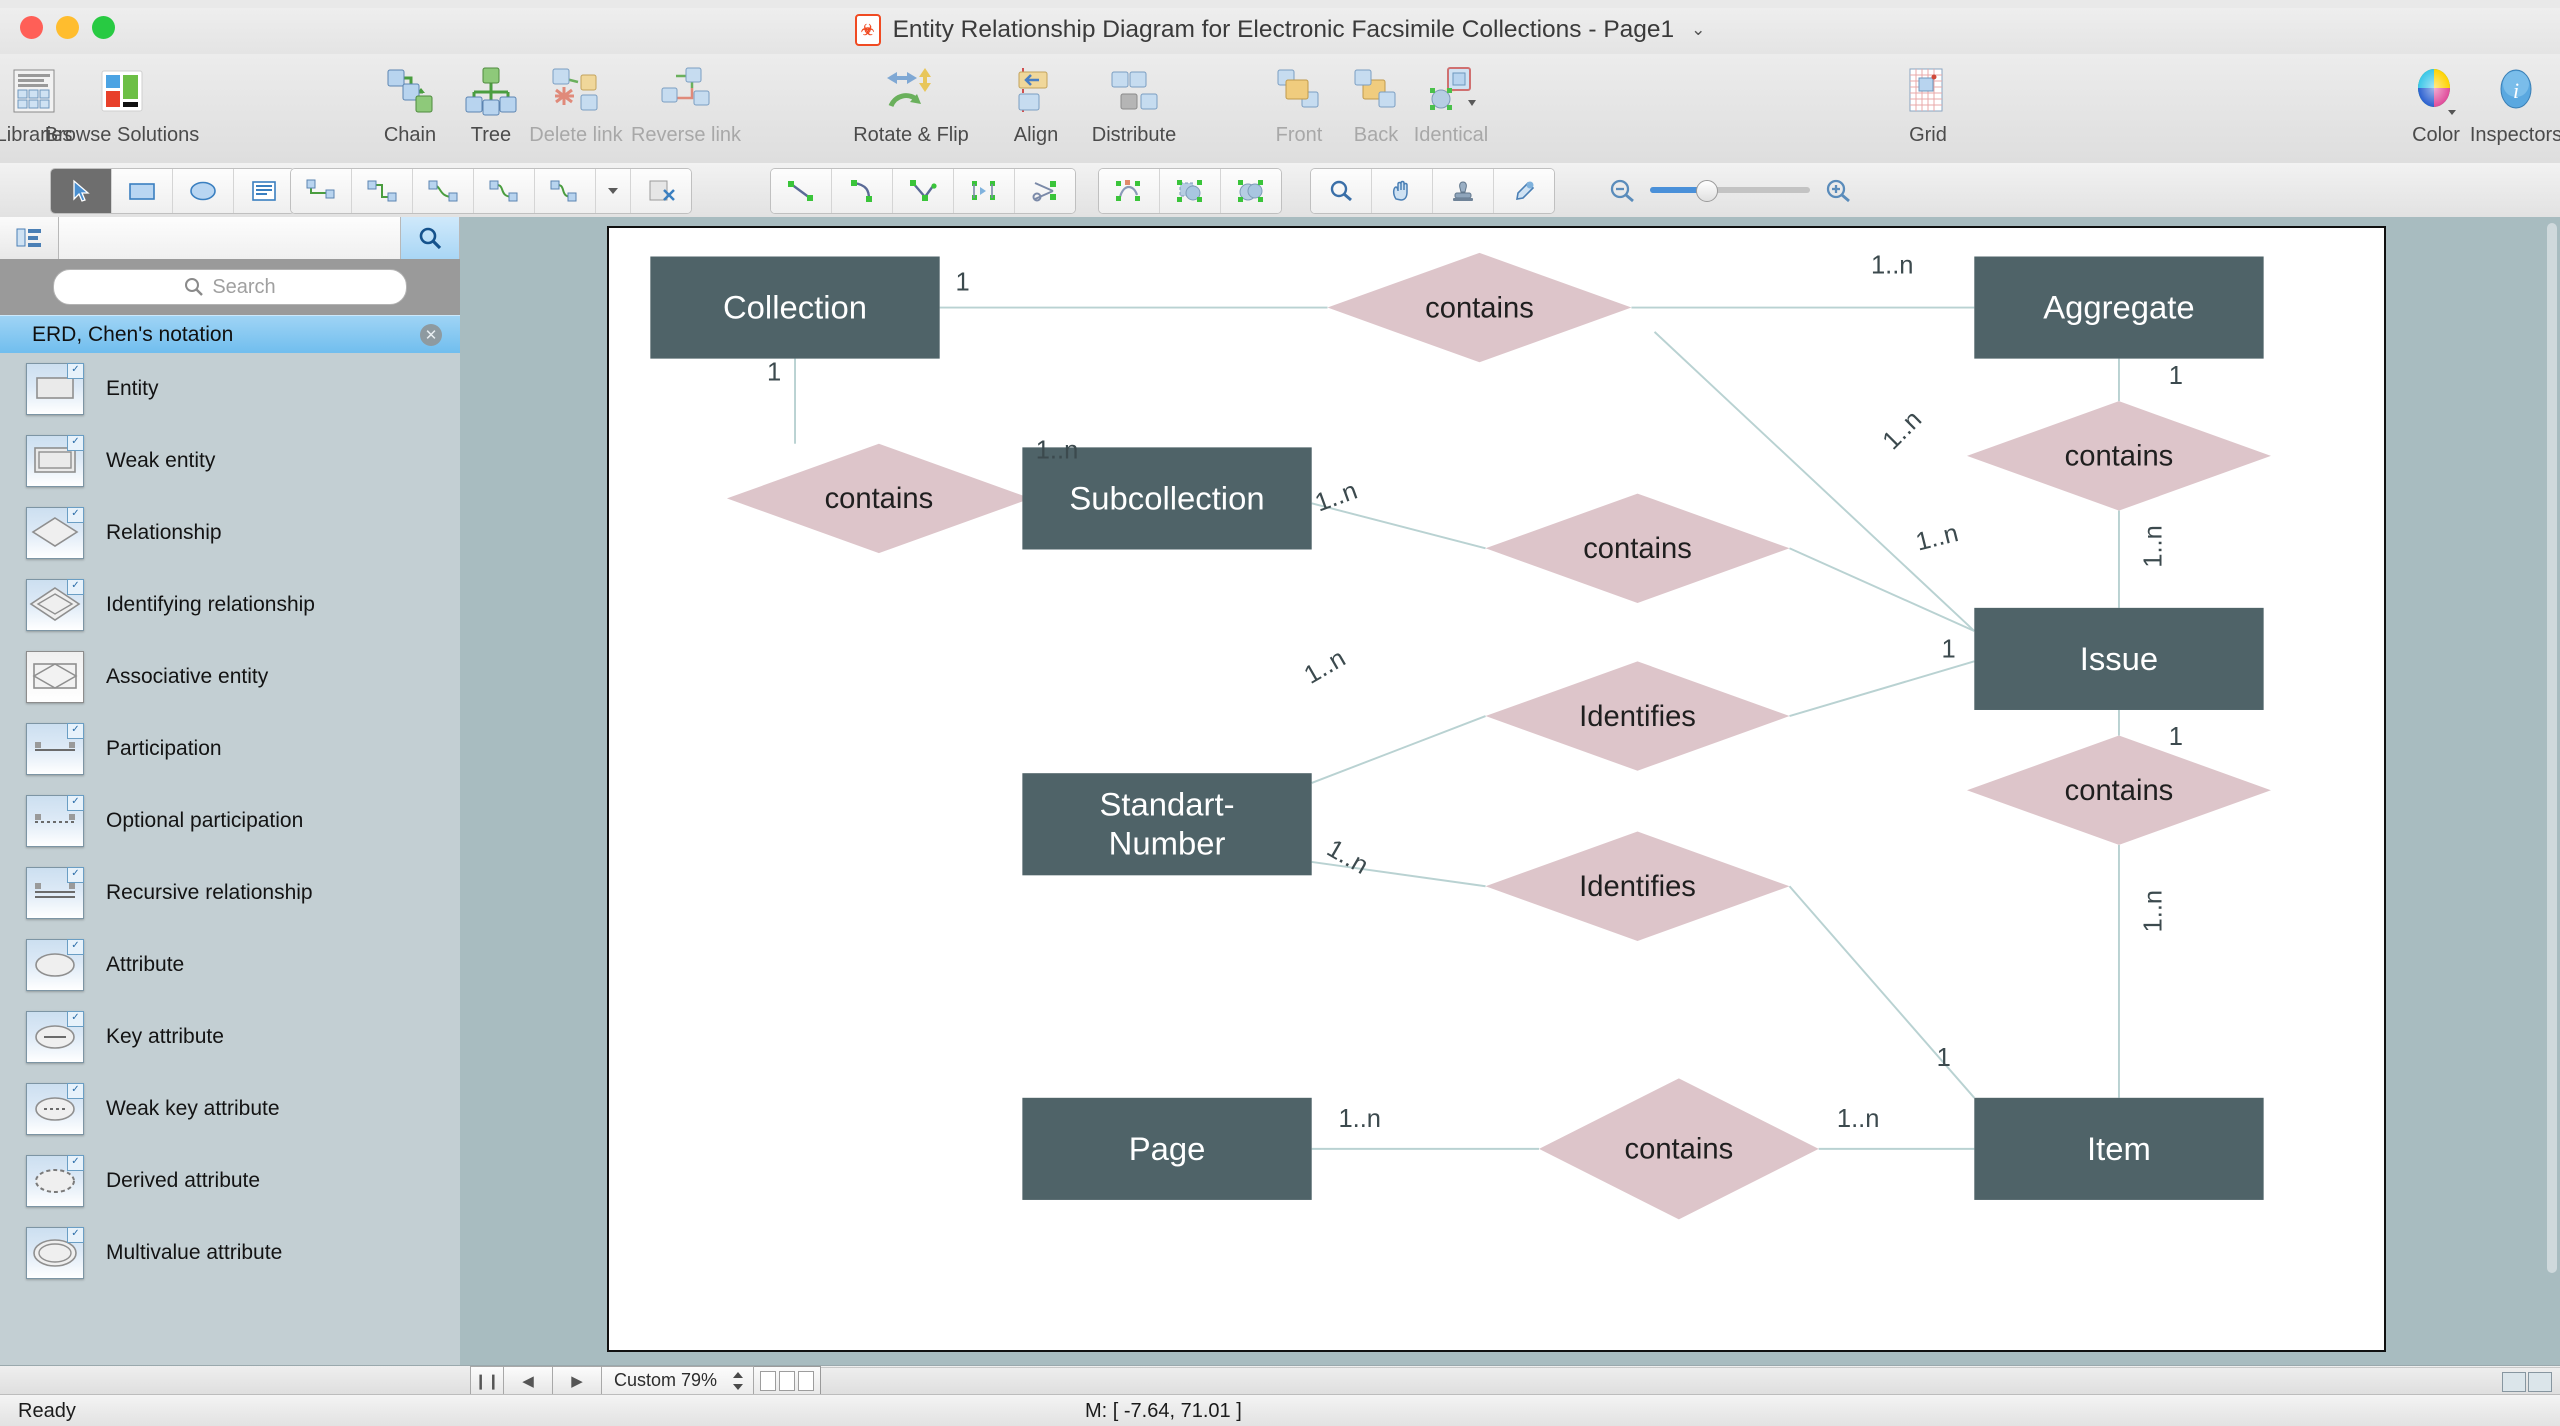 The image size is (2560, 1426). What do you see at coordinates (2514, 1382) in the screenshot?
I see `fit-page-icon` at bounding box center [2514, 1382].